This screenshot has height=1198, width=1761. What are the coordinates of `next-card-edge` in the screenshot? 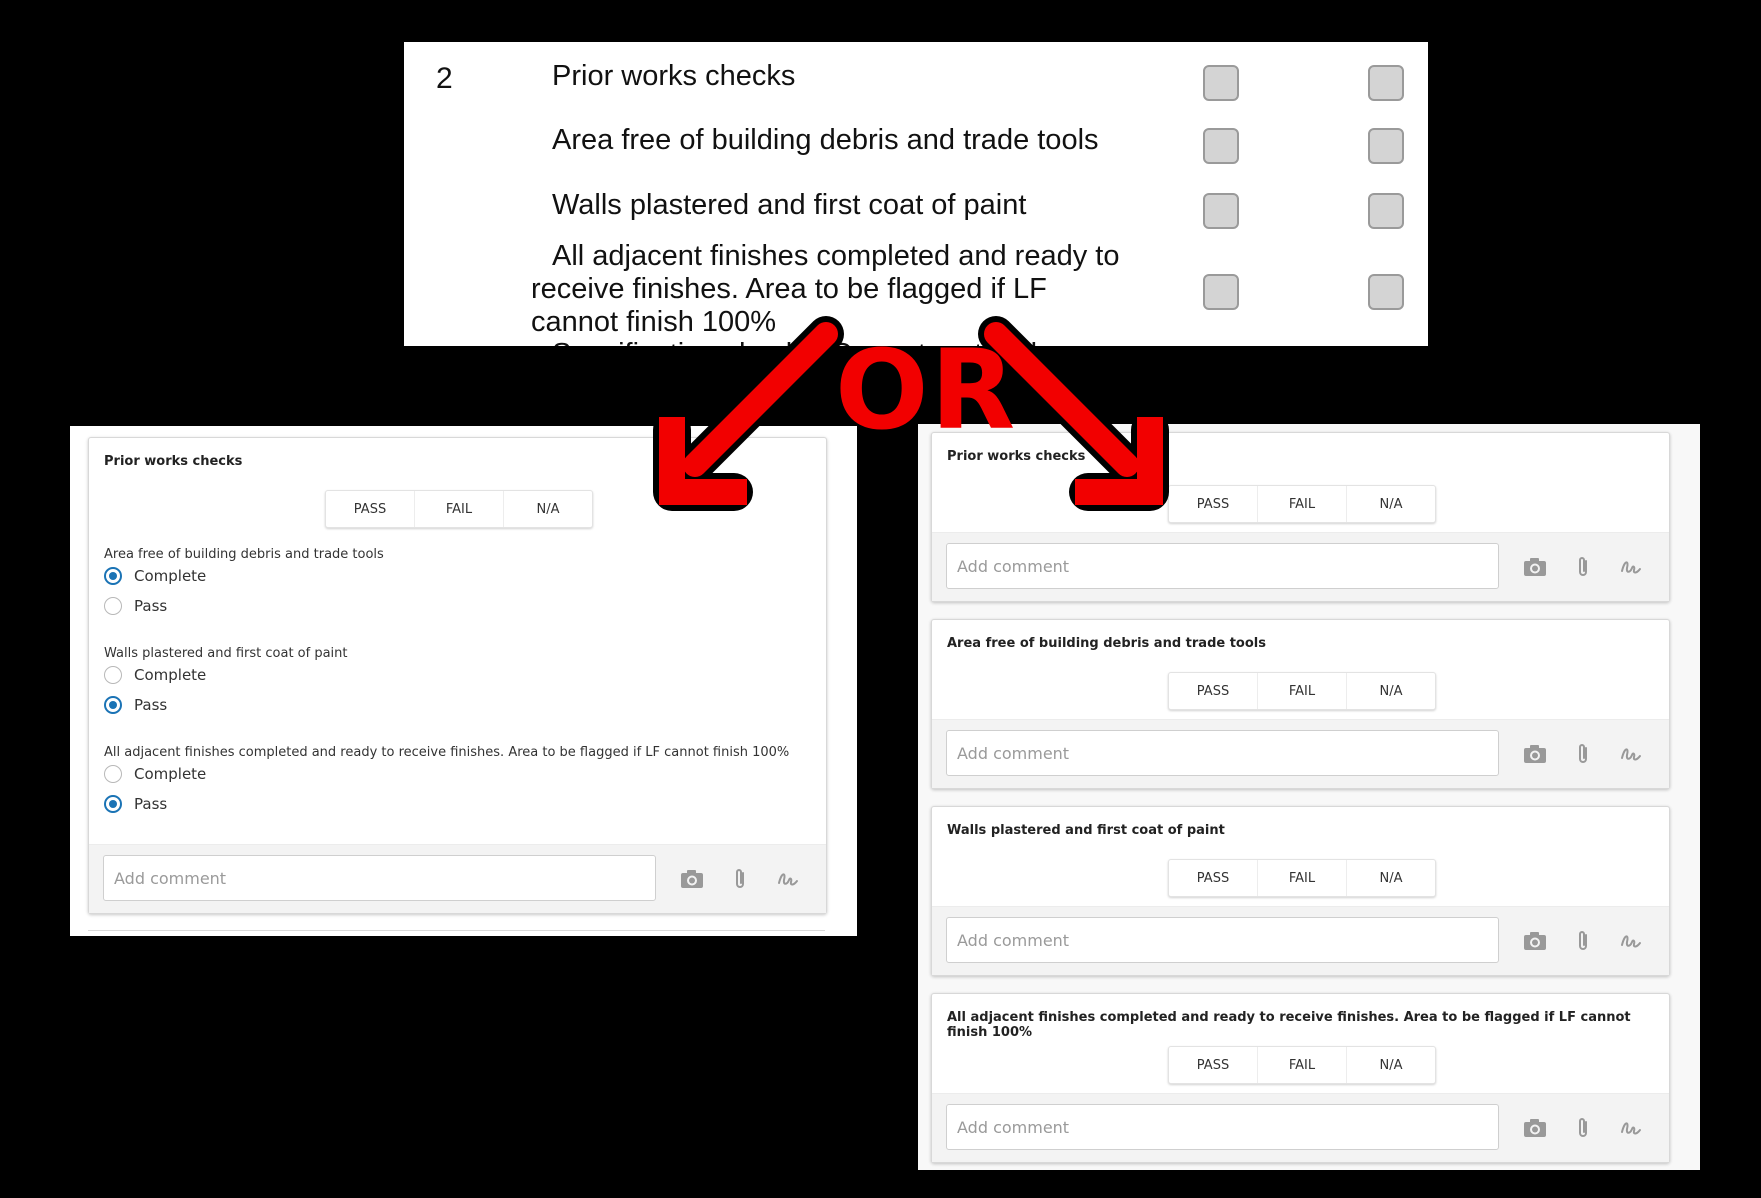 It's located at (456, 933).